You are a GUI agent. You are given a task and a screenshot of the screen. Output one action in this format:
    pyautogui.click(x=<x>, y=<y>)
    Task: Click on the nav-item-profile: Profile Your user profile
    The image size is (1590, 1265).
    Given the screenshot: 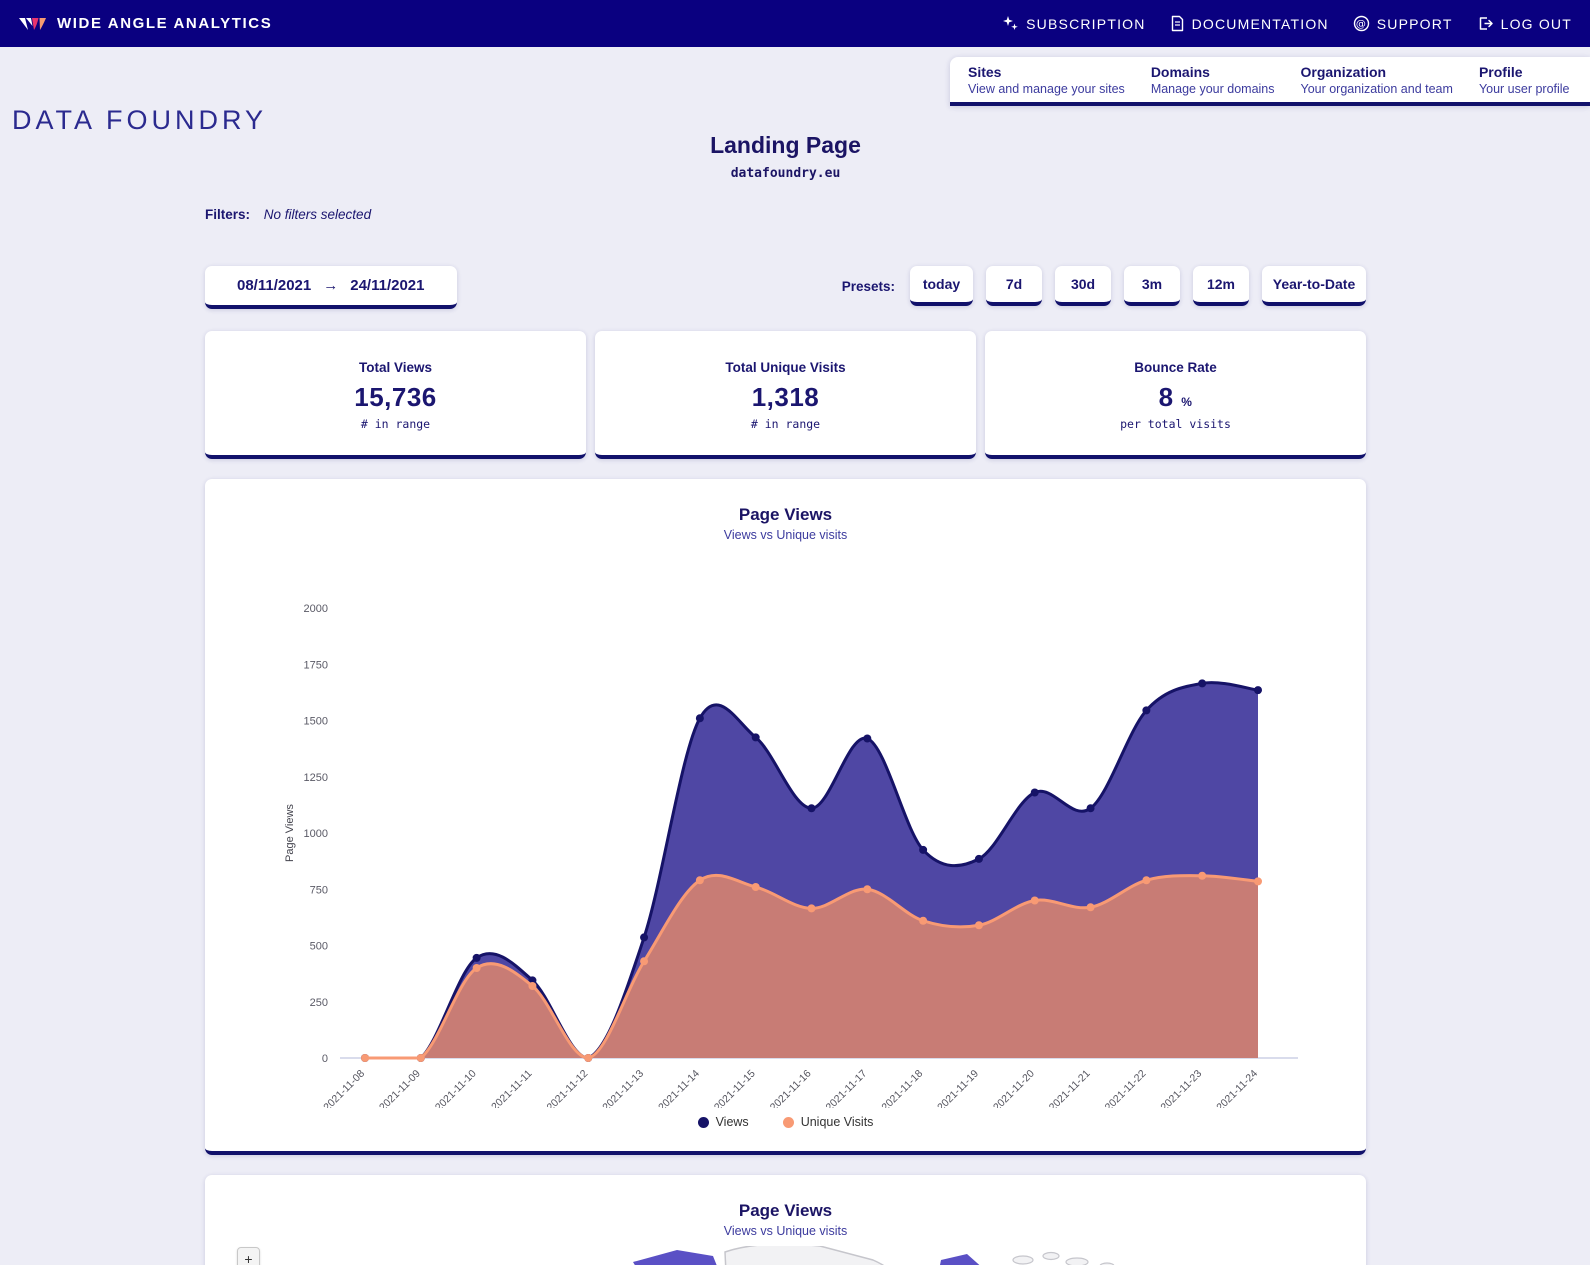 What is the action you would take?
    pyautogui.click(x=1524, y=80)
    